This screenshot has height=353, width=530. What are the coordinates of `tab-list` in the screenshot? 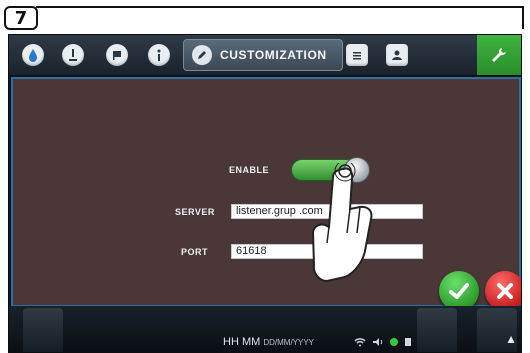 It's located at (357, 55).